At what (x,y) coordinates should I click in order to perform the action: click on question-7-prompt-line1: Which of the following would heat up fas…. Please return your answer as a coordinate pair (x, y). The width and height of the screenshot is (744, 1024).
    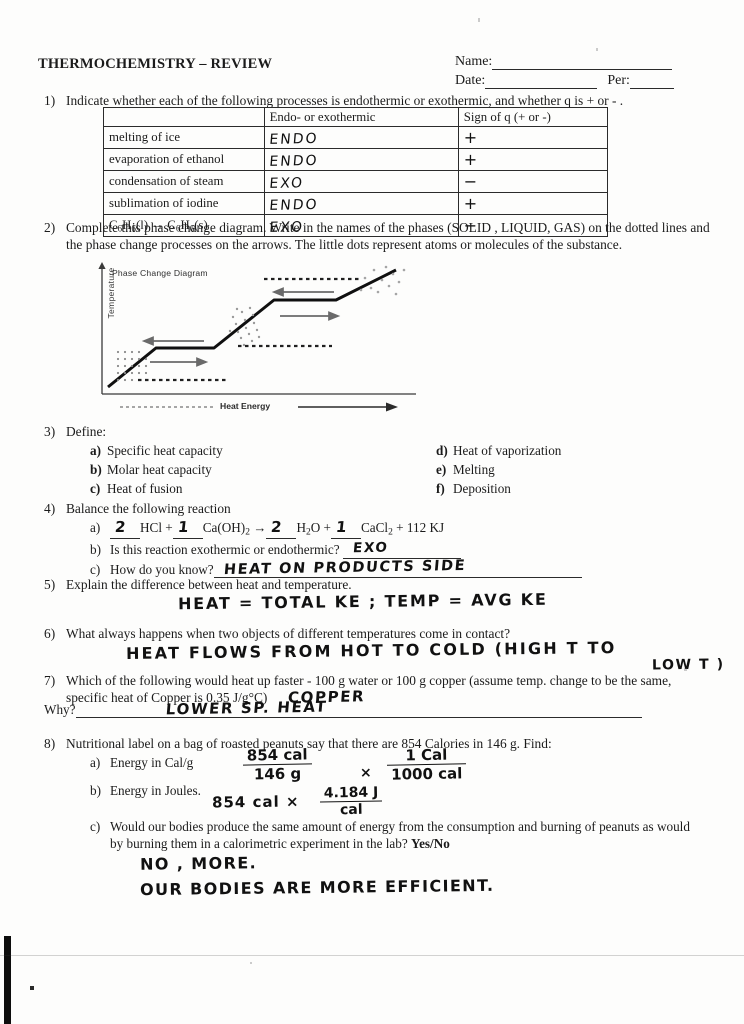
    Looking at the image, I should click on (352, 680).